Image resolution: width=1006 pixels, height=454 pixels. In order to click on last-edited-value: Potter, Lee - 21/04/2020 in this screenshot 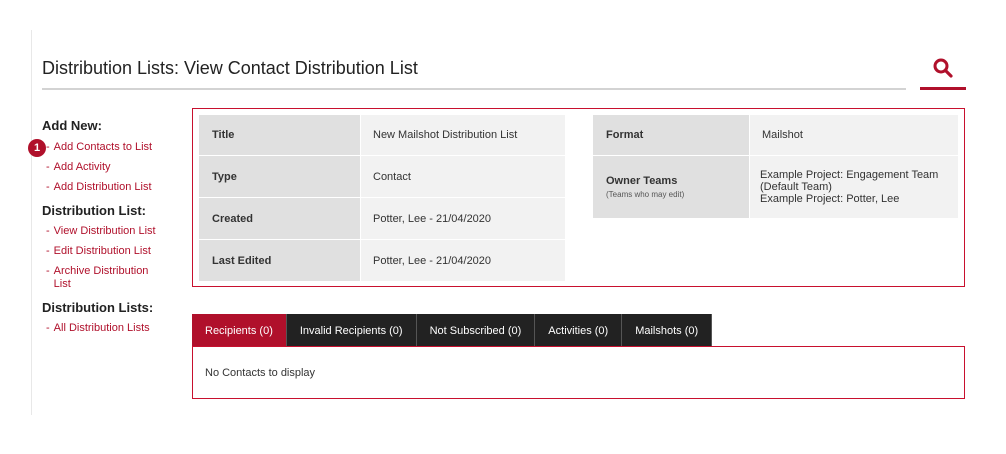, I will do `click(463, 260)`.